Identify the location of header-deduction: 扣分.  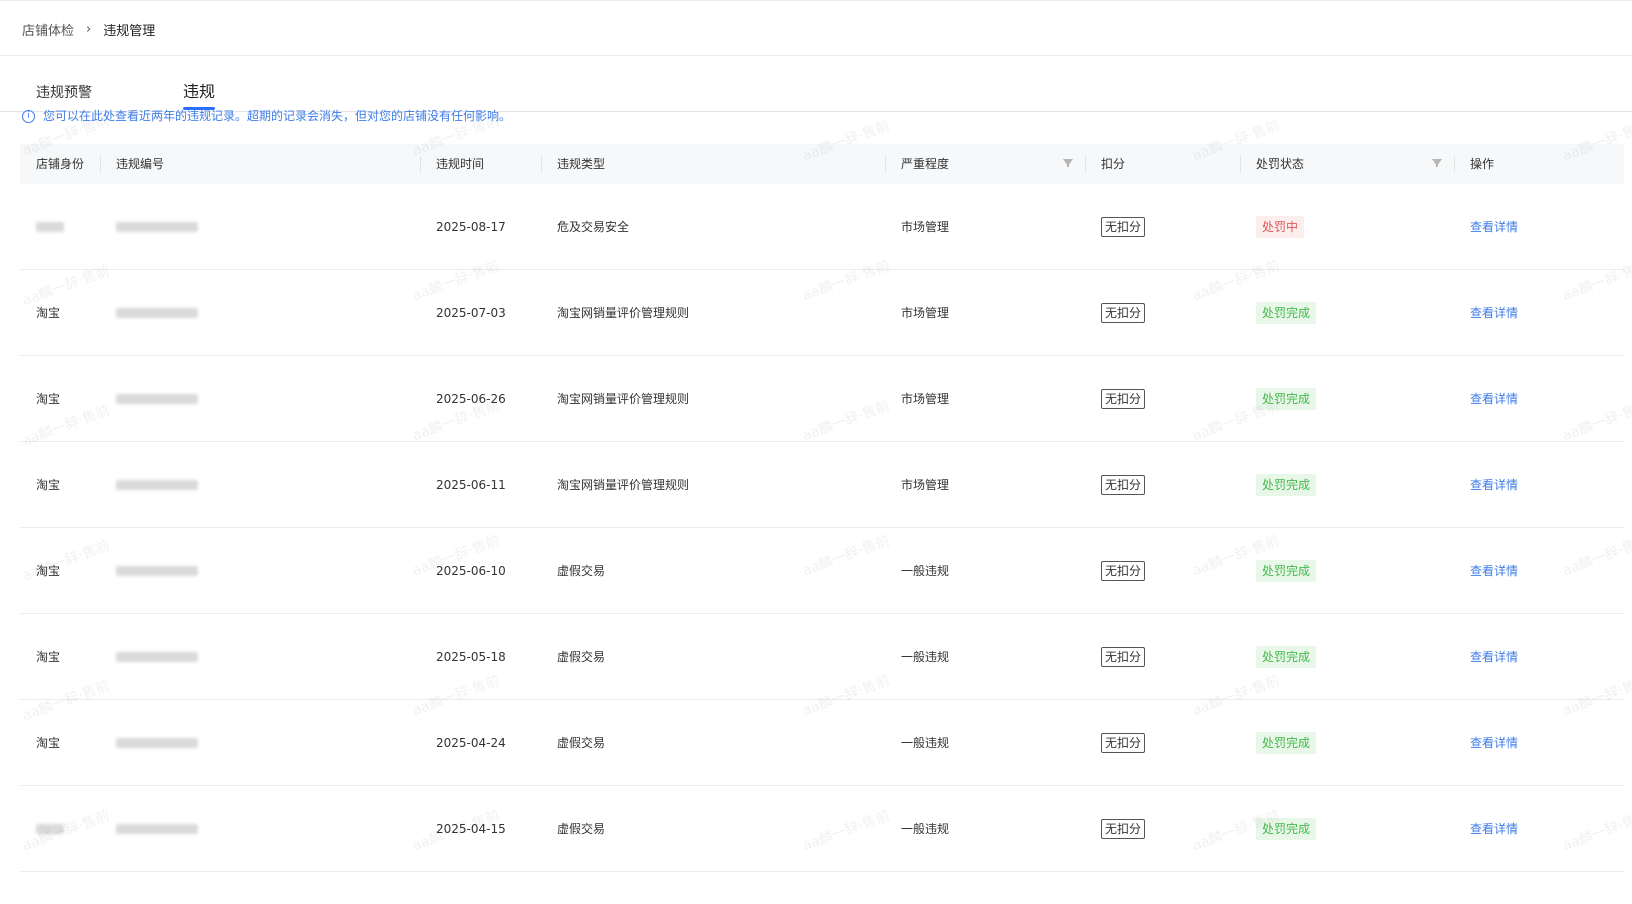
(1162, 164).